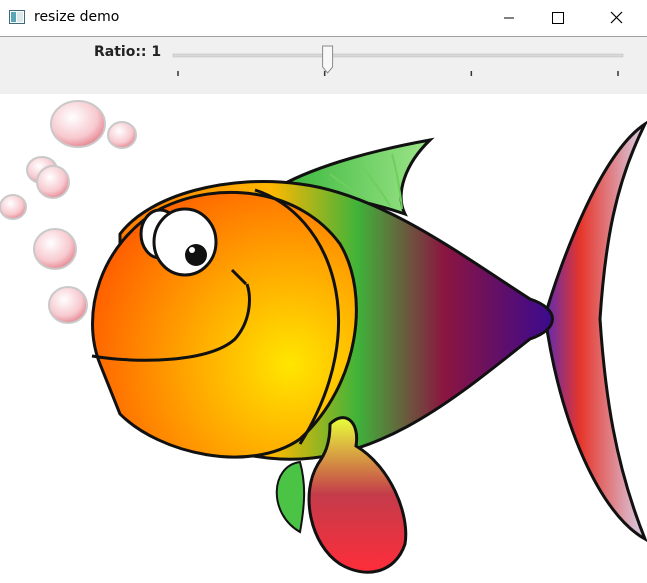 The image size is (647, 583). I want to click on slider-thumb, so click(328, 59).